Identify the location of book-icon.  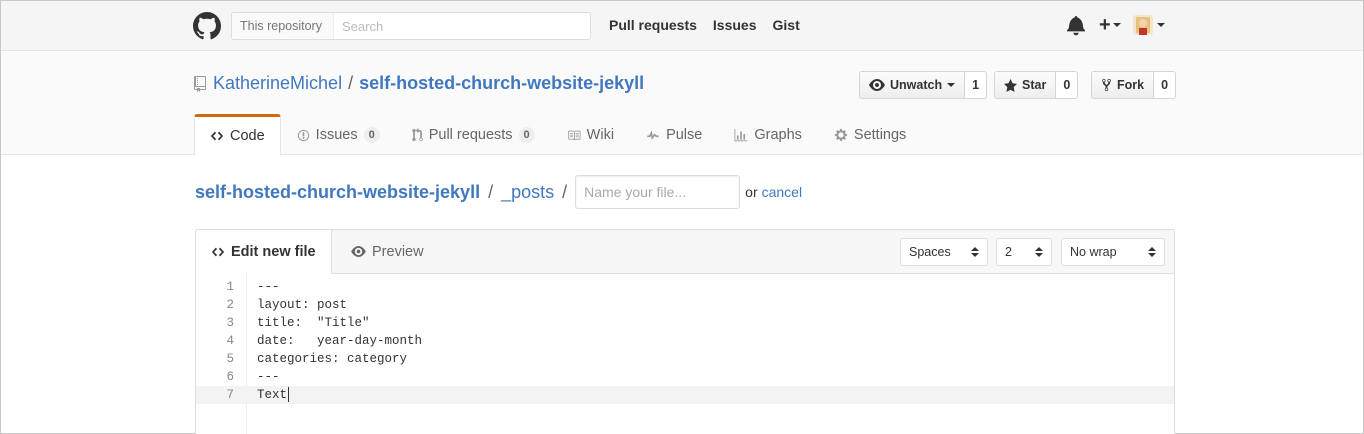
(574, 135).